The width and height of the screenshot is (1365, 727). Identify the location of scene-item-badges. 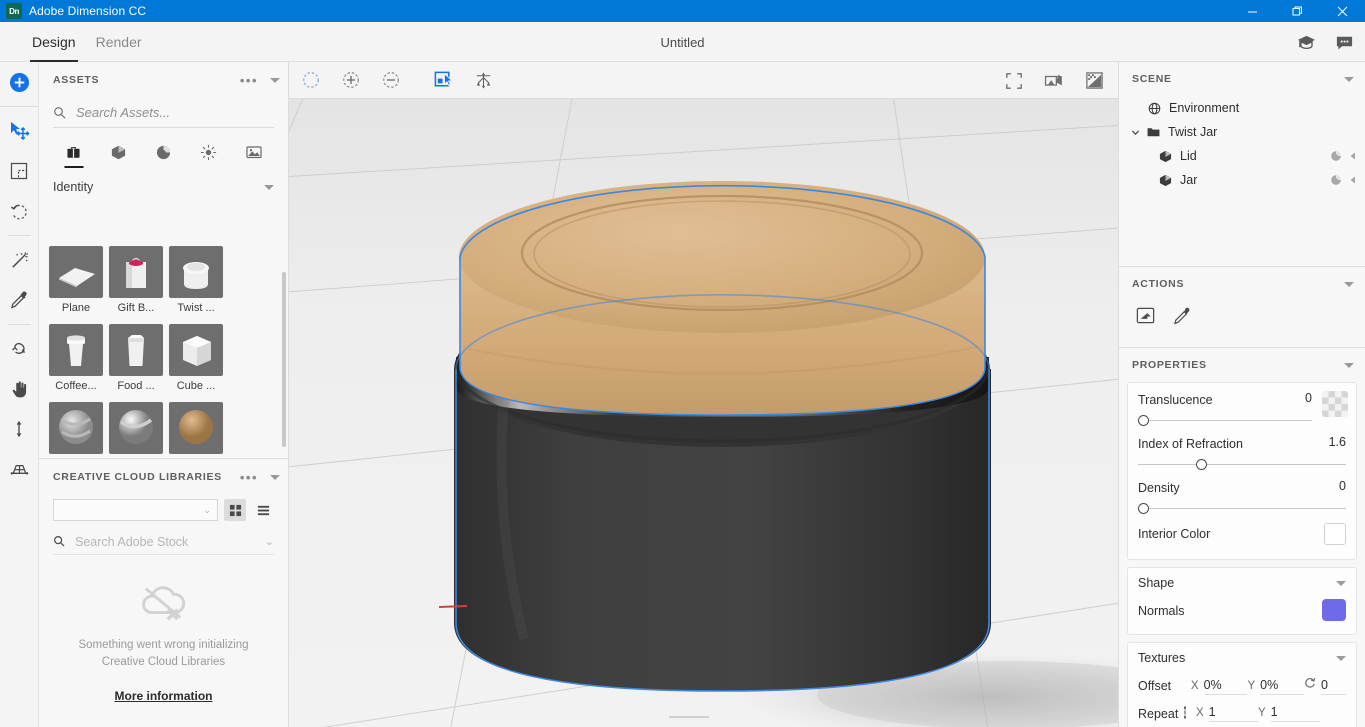
(1343, 156).